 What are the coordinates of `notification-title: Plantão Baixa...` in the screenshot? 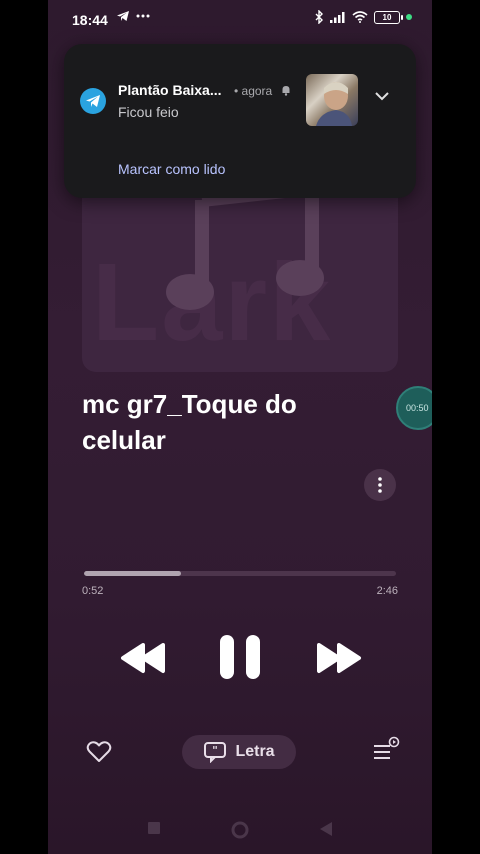 It's located at (170, 90).